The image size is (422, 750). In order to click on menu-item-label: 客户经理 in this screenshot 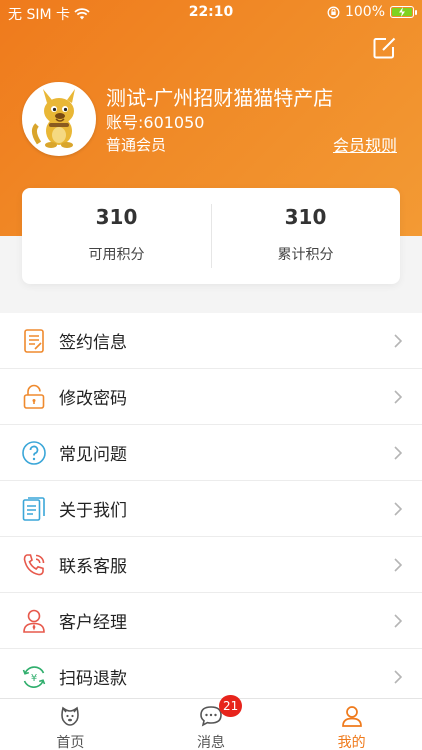, I will do `click(93, 623)`.